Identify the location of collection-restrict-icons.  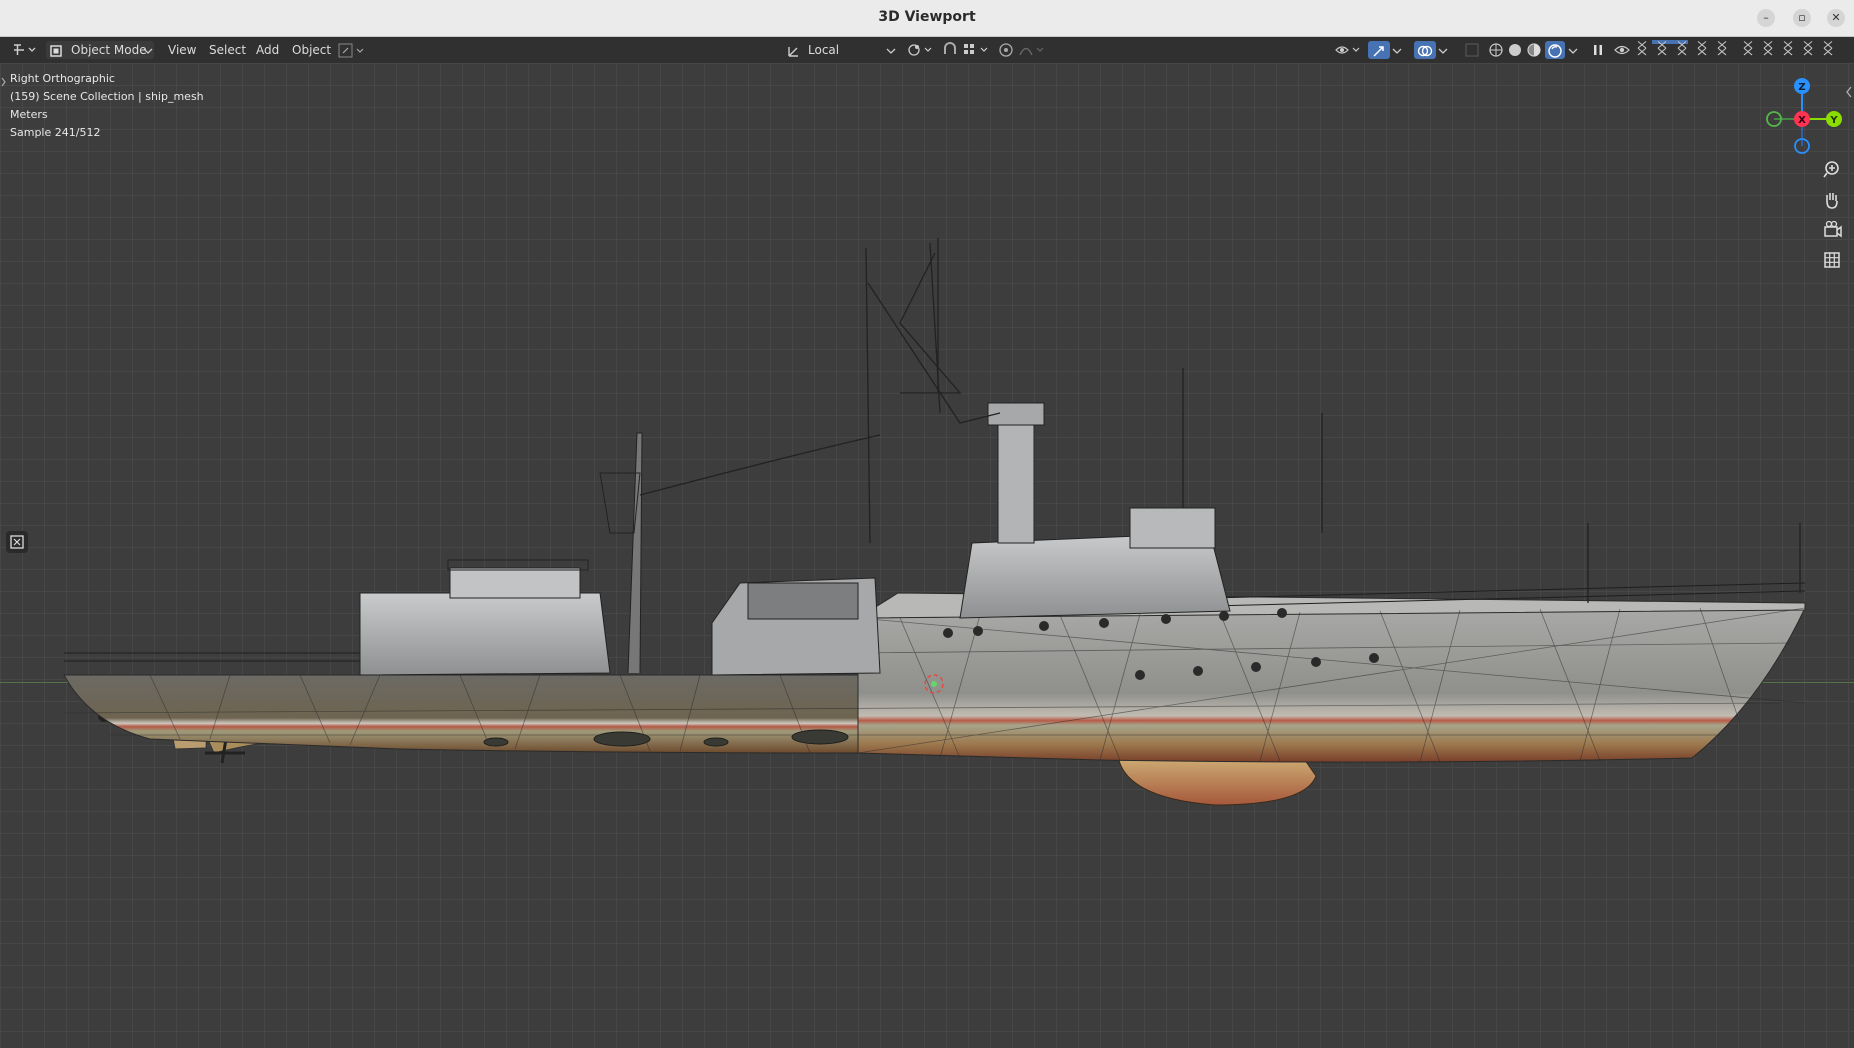
(1740, 50).